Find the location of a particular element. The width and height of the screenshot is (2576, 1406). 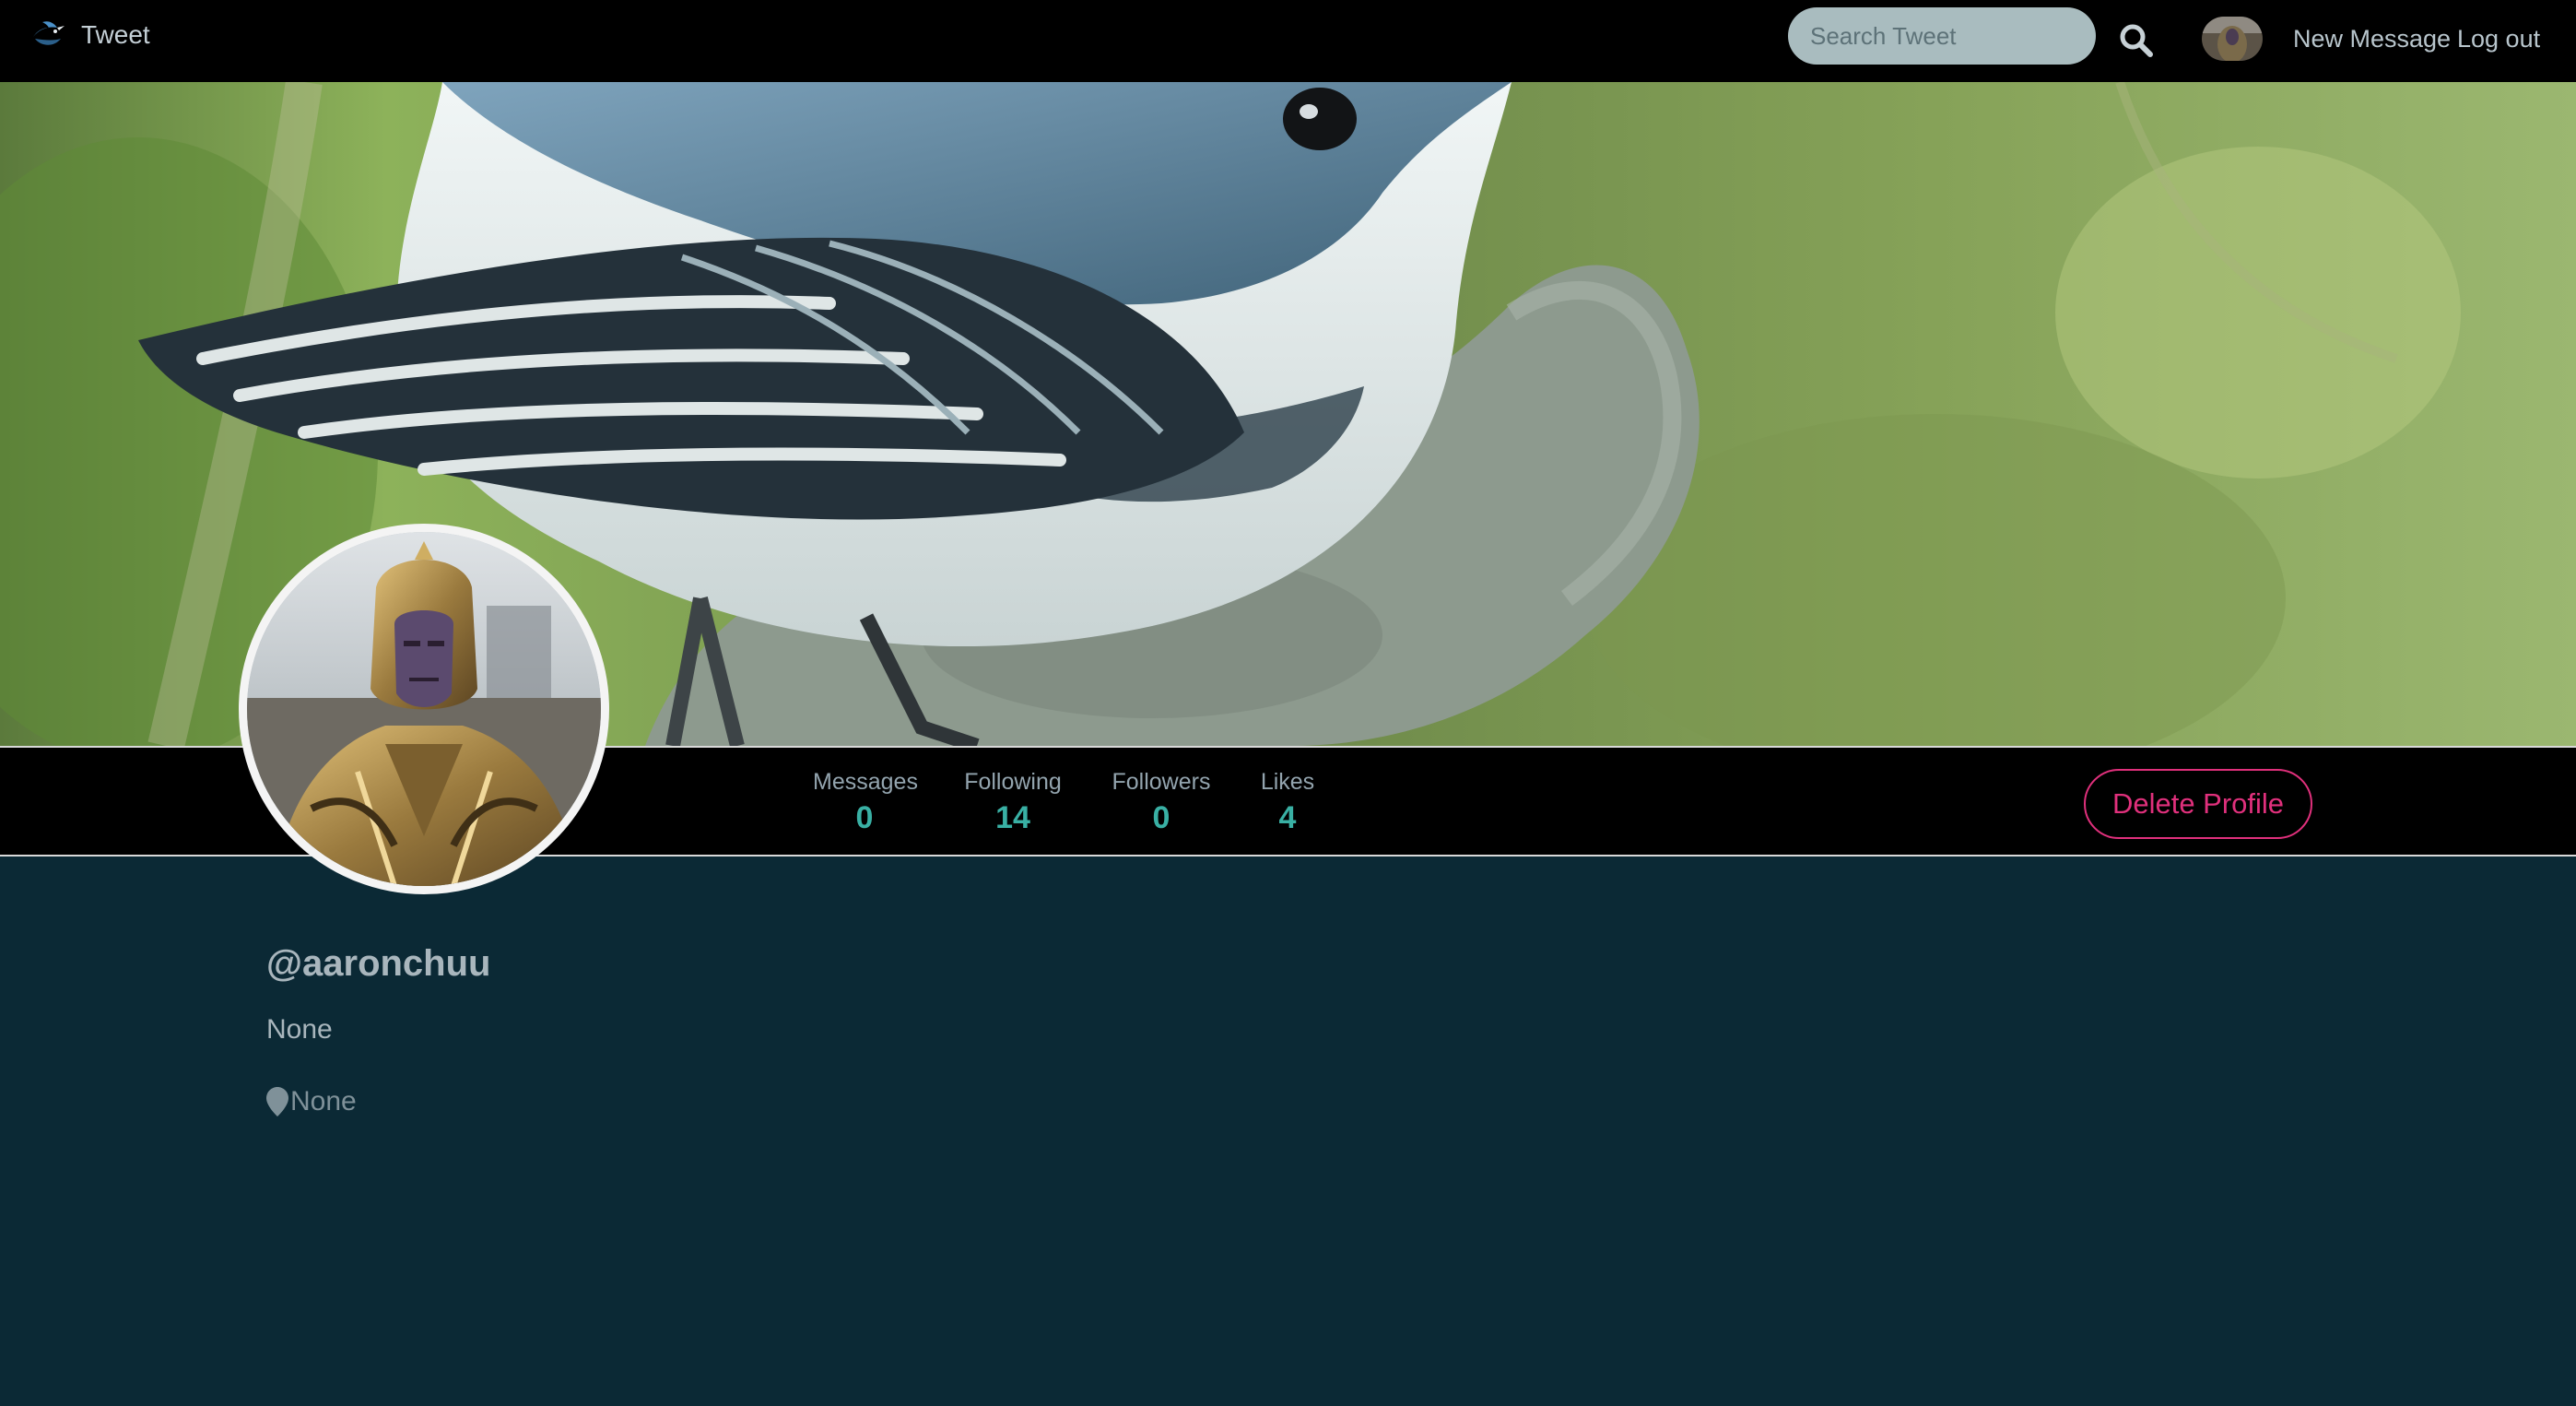

logout-link: Log out is located at coordinates (2498, 39).